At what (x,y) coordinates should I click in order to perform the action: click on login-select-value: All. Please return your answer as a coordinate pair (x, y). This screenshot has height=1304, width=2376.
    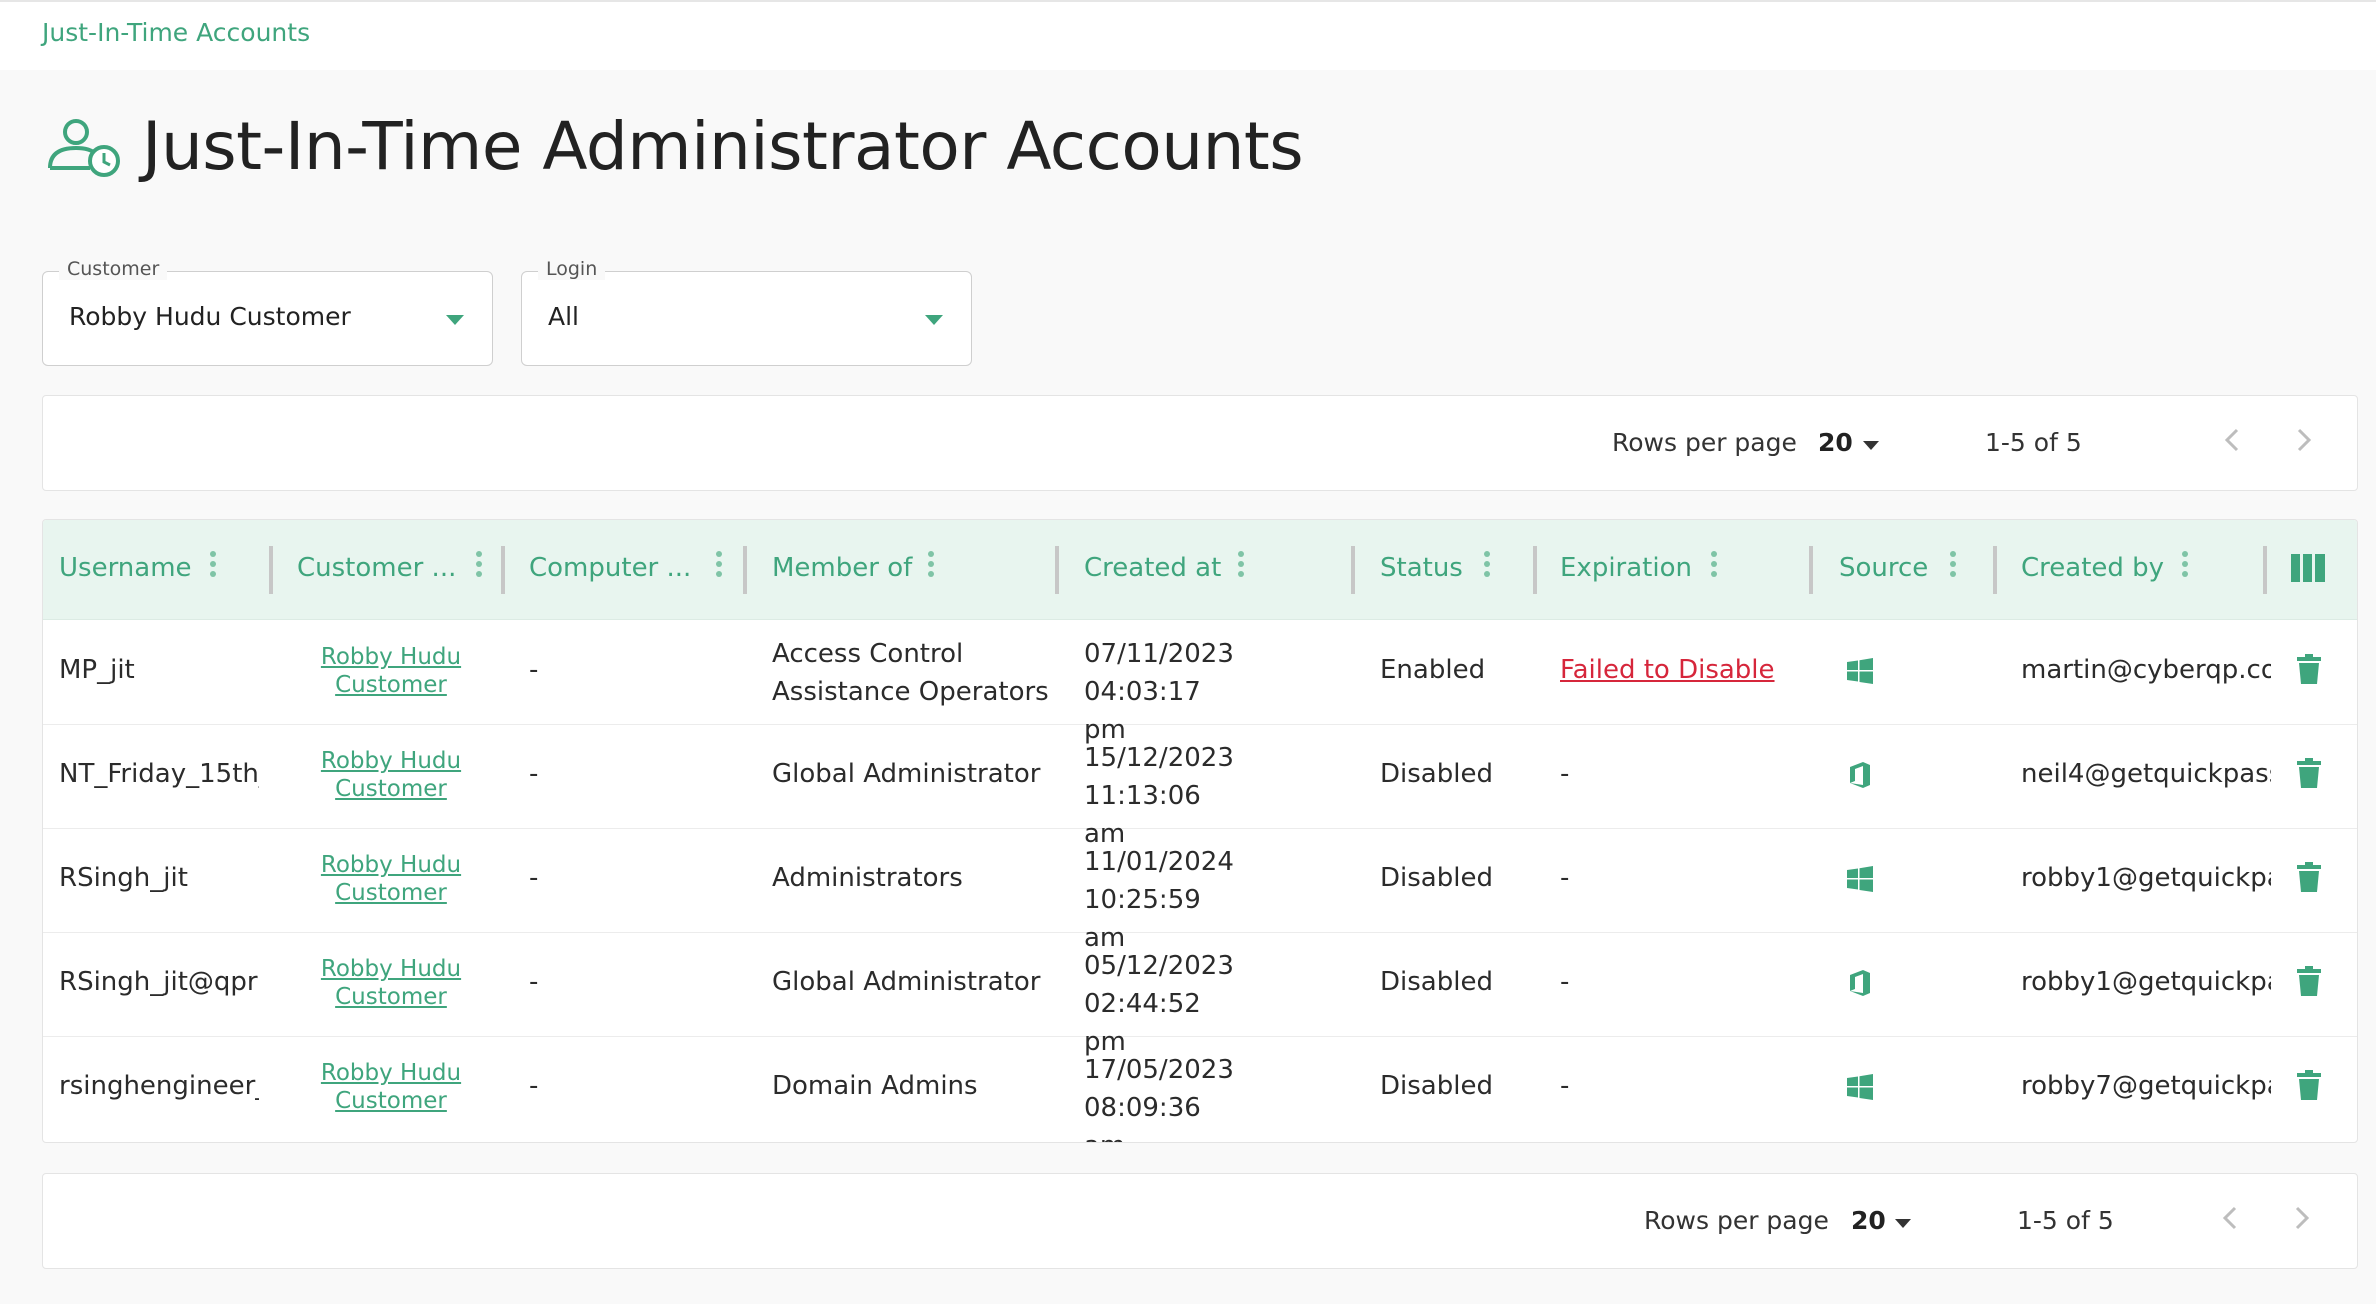
    Looking at the image, I should click on (563, 316).